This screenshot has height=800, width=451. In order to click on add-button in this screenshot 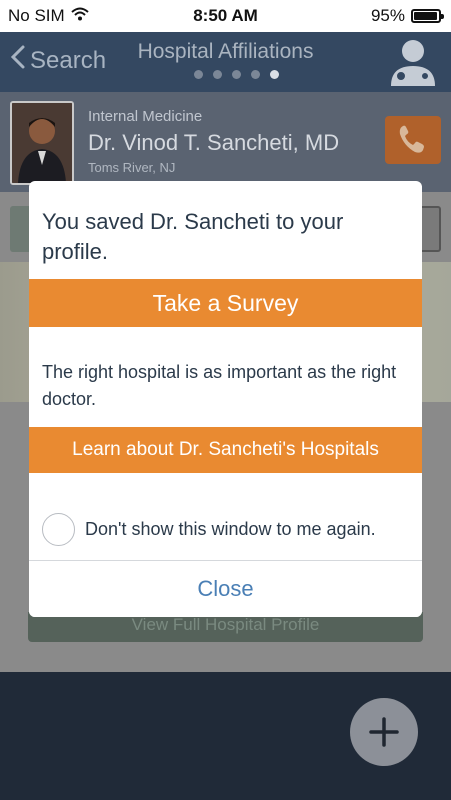, I will do `click(384, 732)`.